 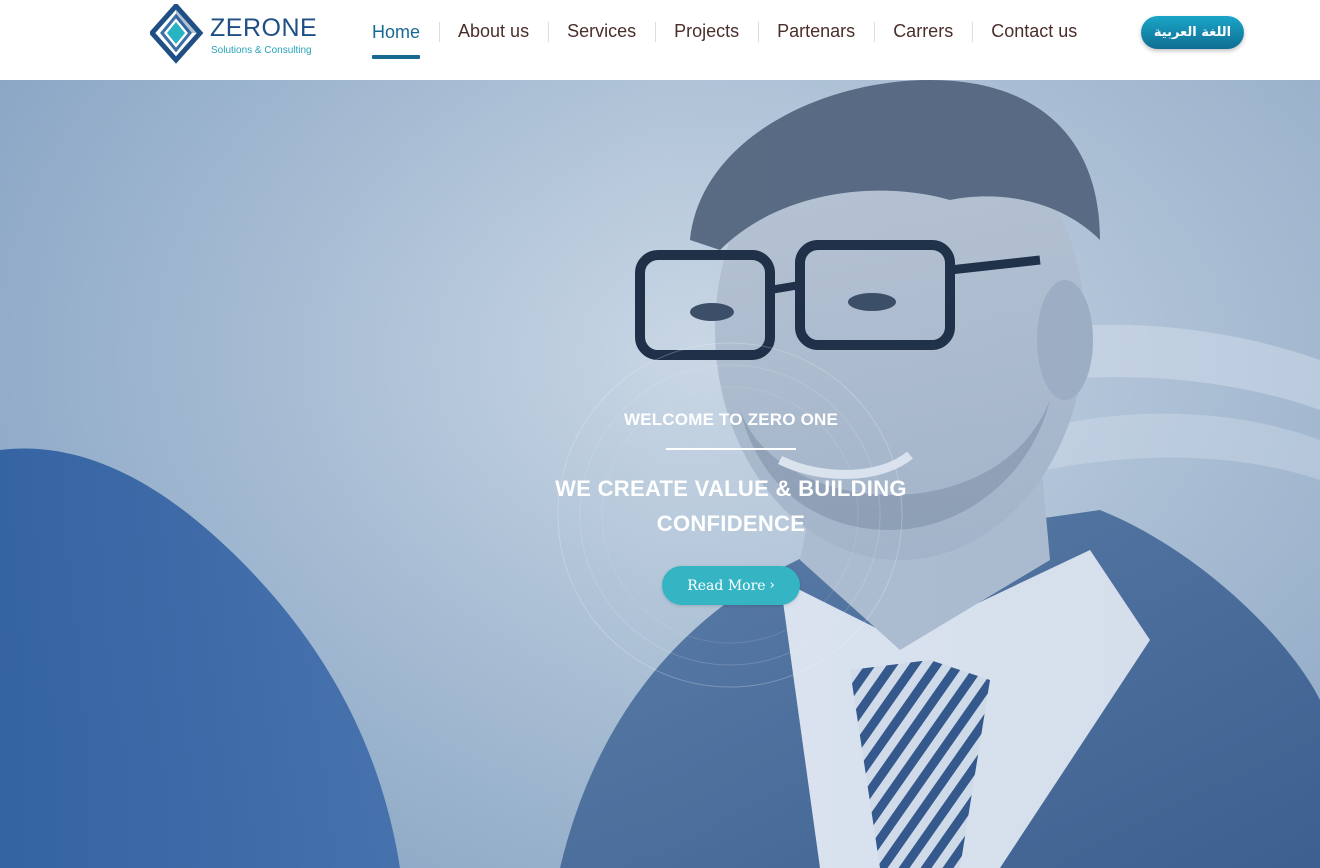 I want to click on logo: ZERONE Solutions & Consulting, so click(x=240, y=35).